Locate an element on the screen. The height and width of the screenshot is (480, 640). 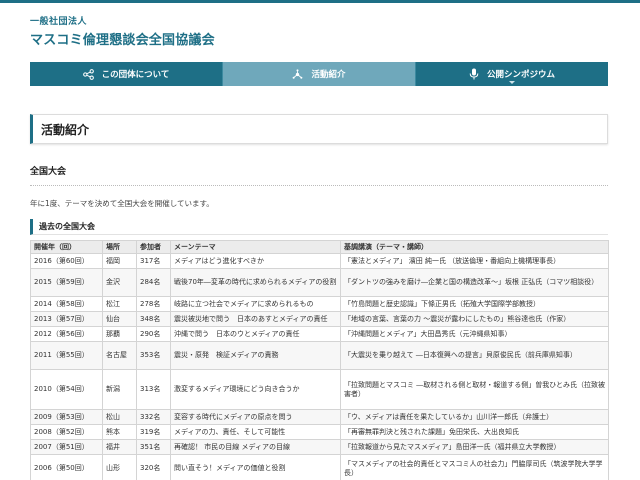
column-header-theme: メーンテーマ is located at coordinates (255, 247).